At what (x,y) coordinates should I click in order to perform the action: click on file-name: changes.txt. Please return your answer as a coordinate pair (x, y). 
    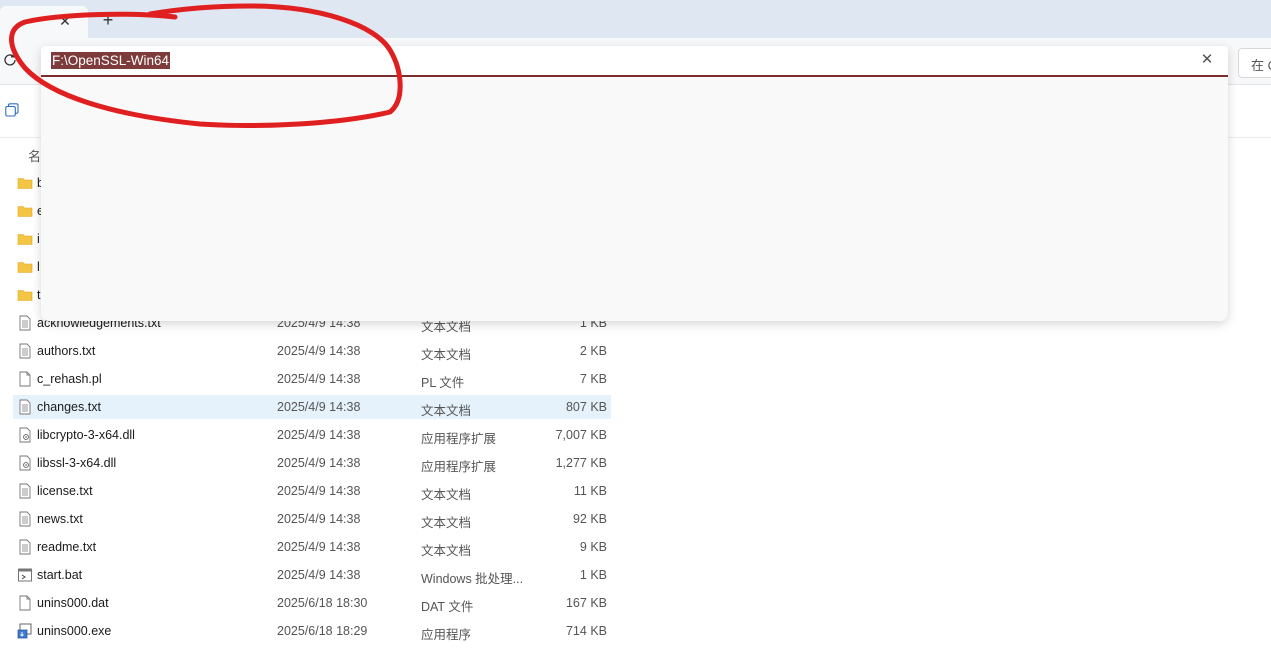
    Looking at the image, I should click on (69, 407).